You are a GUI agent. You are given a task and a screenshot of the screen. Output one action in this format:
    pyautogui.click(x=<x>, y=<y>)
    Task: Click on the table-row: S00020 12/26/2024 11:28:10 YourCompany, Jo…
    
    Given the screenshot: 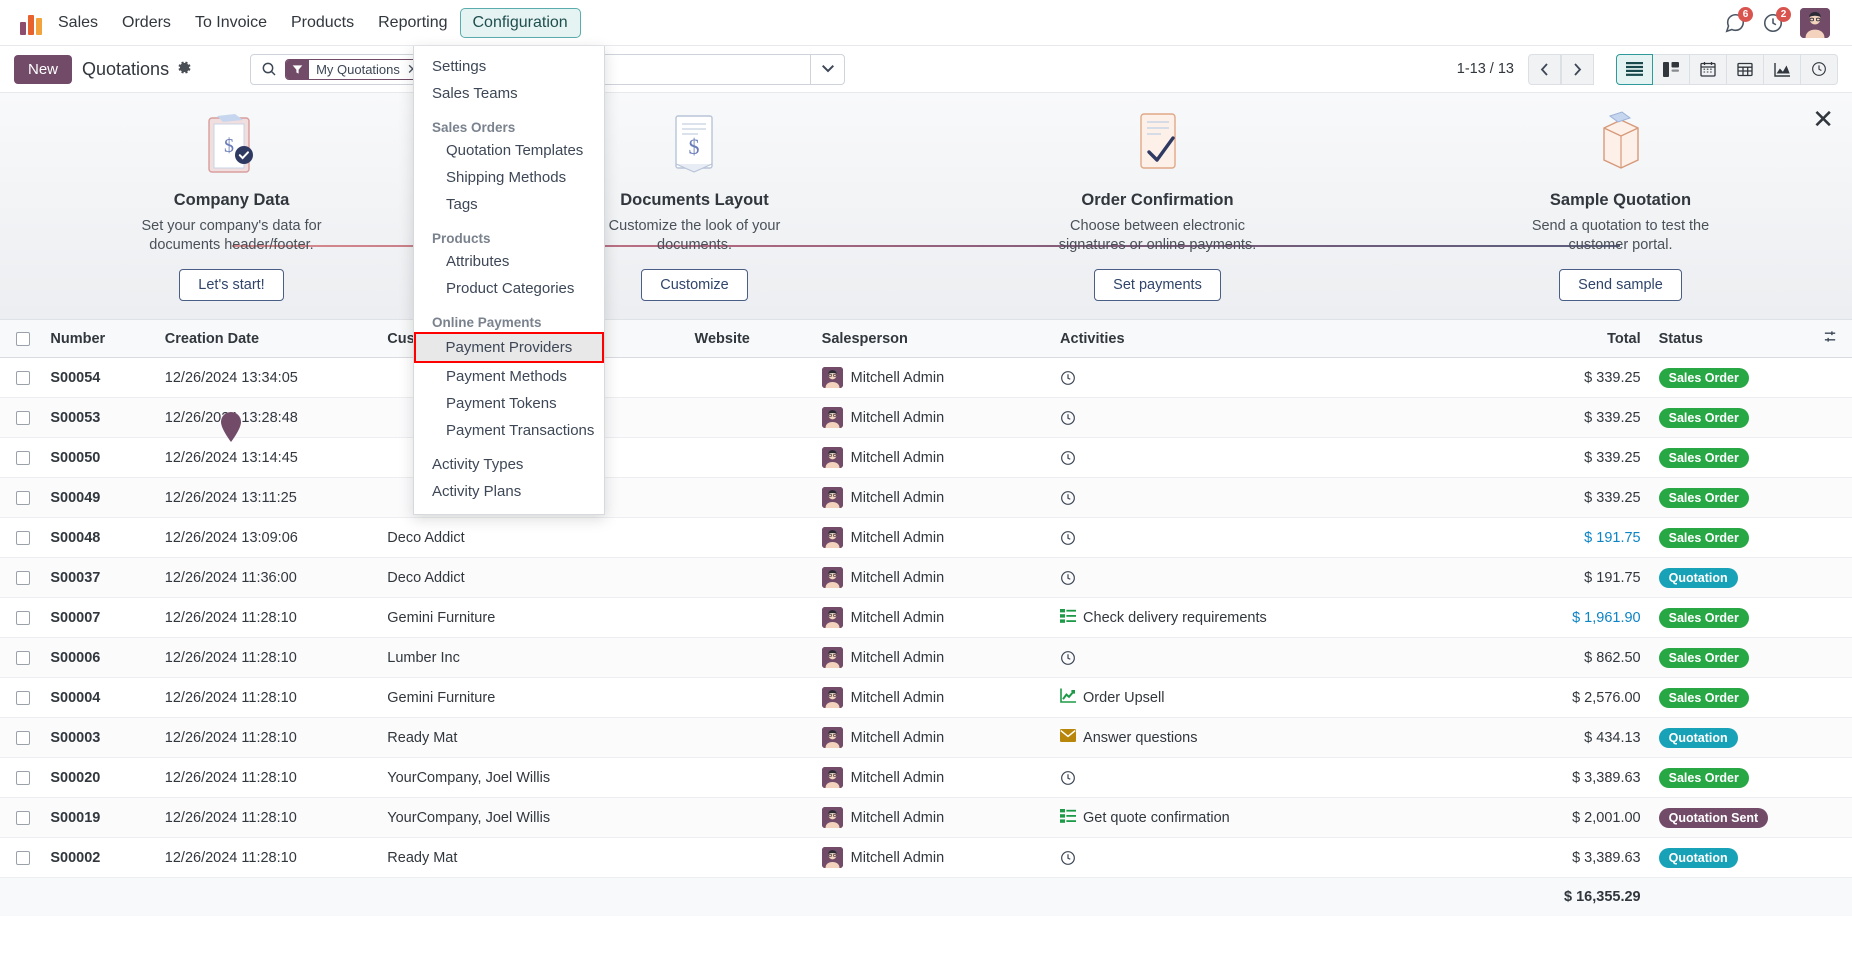 What is the action you would take?
    pyautogui.click(x=926, y=778)
    